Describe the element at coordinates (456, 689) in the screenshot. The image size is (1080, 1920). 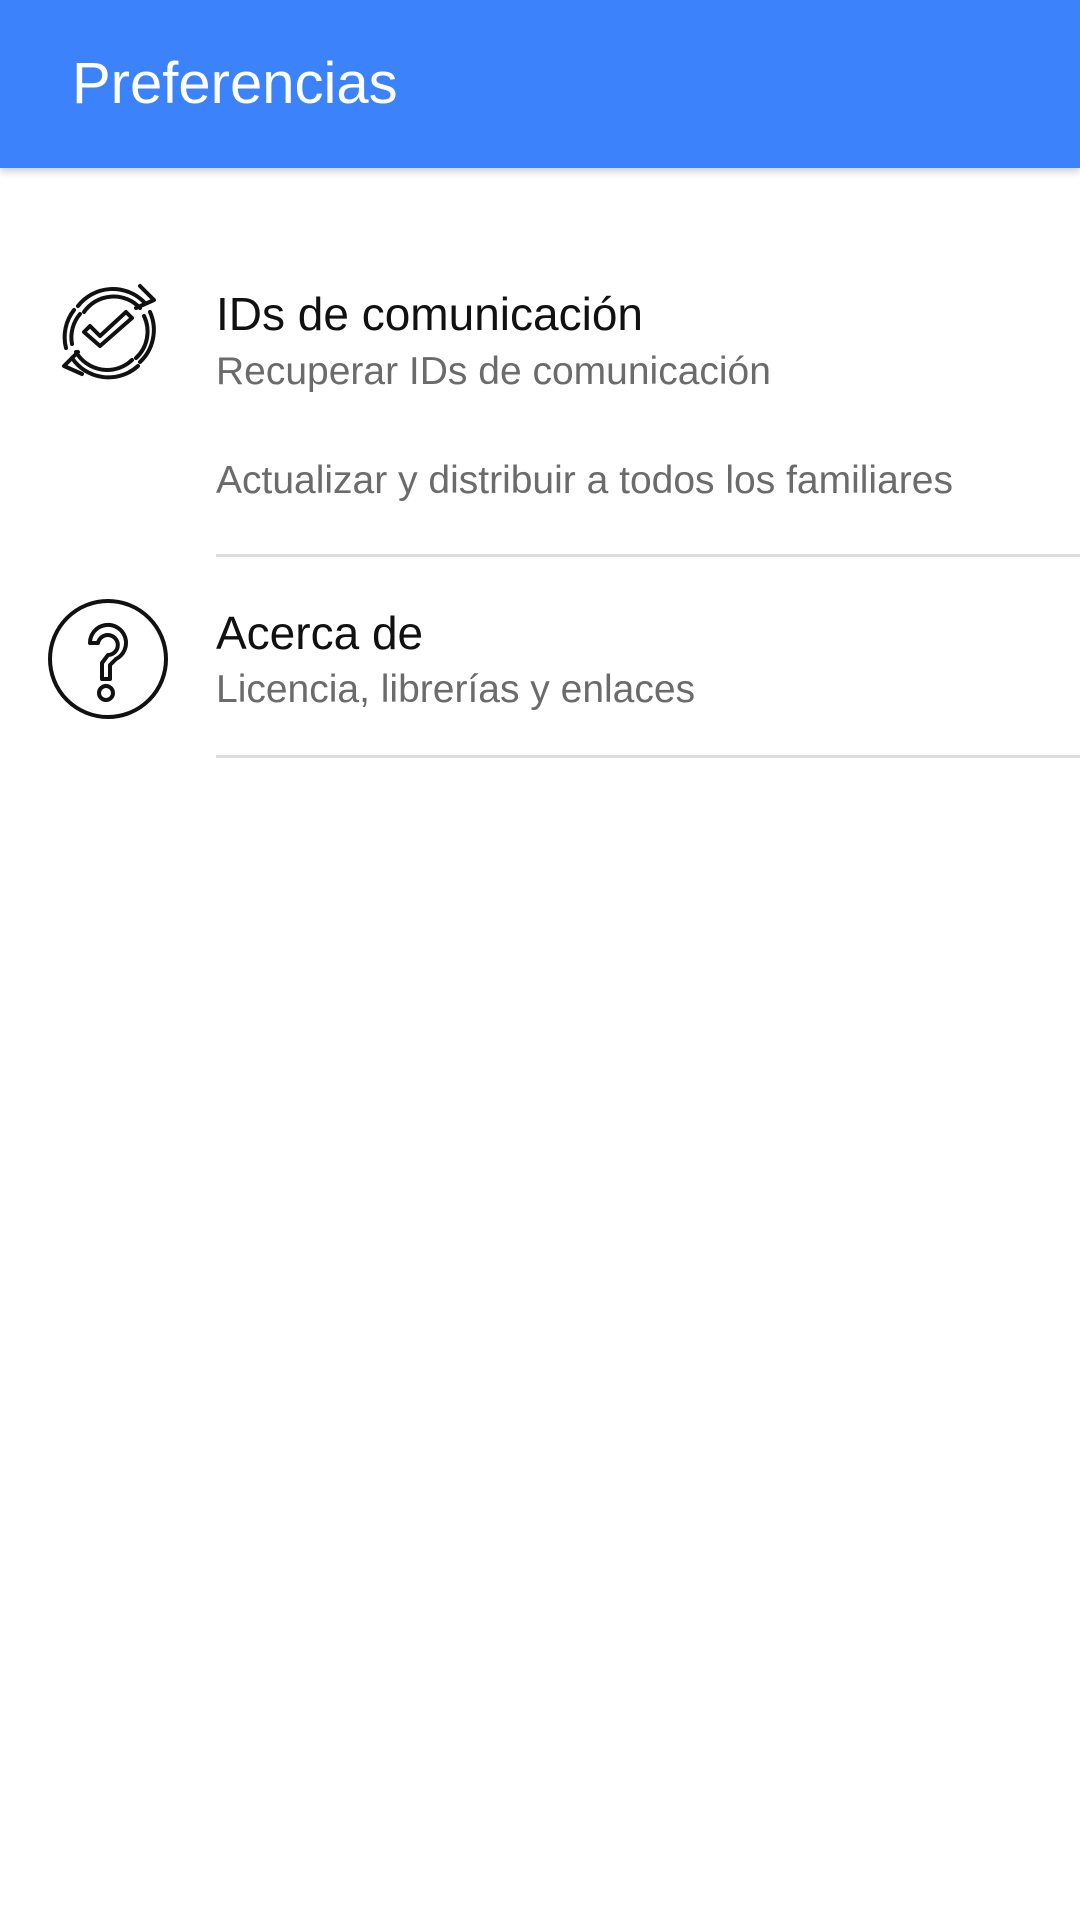
I see `pref-summary: Licencia, librerías y enlaces` at that location.